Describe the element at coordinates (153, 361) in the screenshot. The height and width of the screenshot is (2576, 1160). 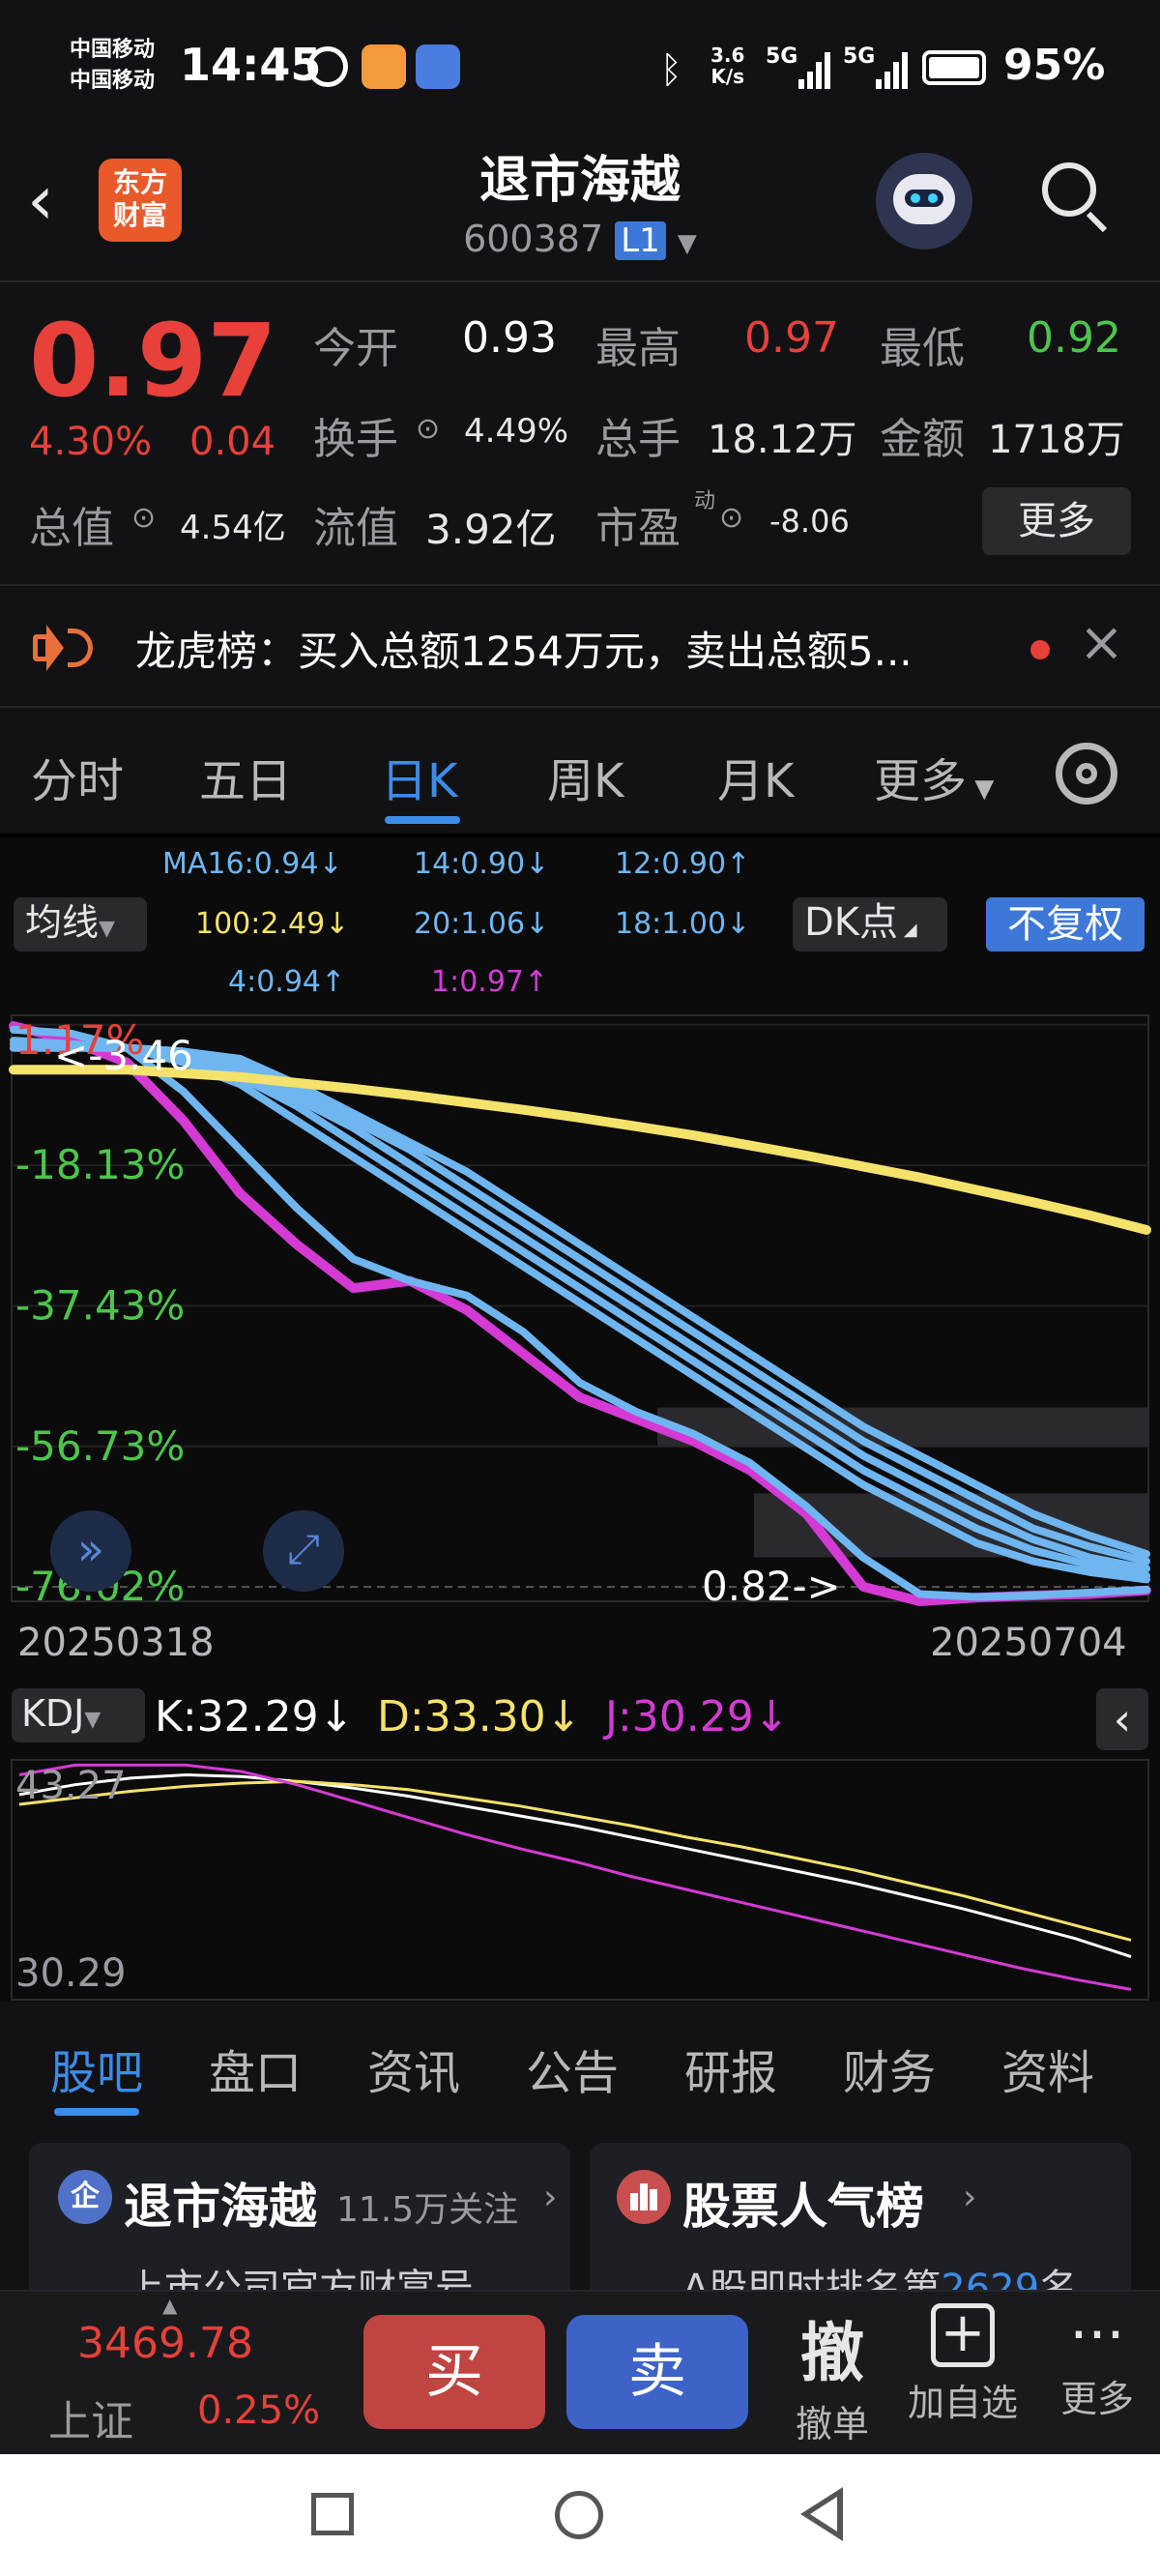
I see `last-price: 0.97` at that location.